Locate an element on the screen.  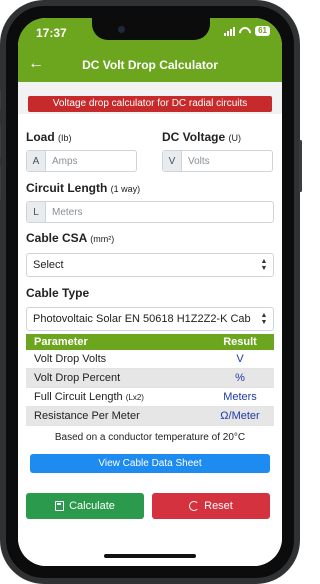
status-time: 17:37 is located at coordinates (51, 33).